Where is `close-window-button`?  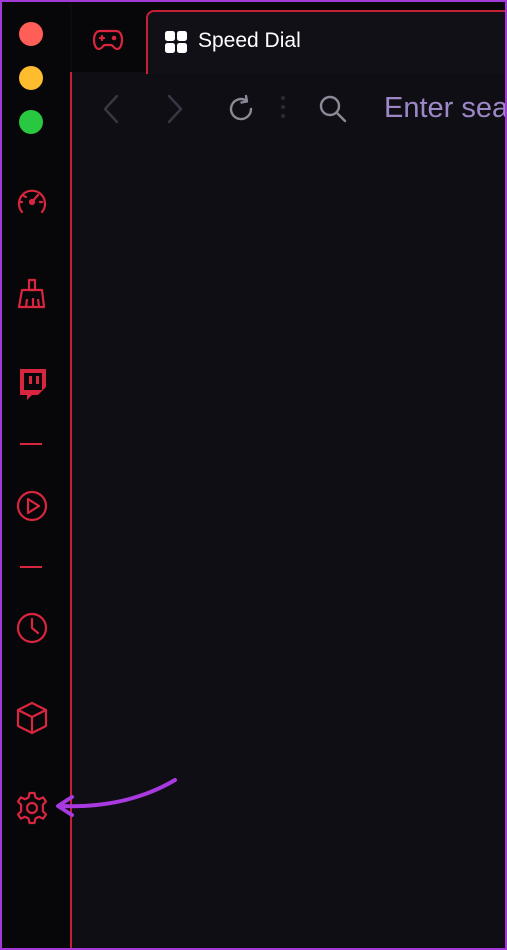
close-window-button is located at coordinates (31, 34).